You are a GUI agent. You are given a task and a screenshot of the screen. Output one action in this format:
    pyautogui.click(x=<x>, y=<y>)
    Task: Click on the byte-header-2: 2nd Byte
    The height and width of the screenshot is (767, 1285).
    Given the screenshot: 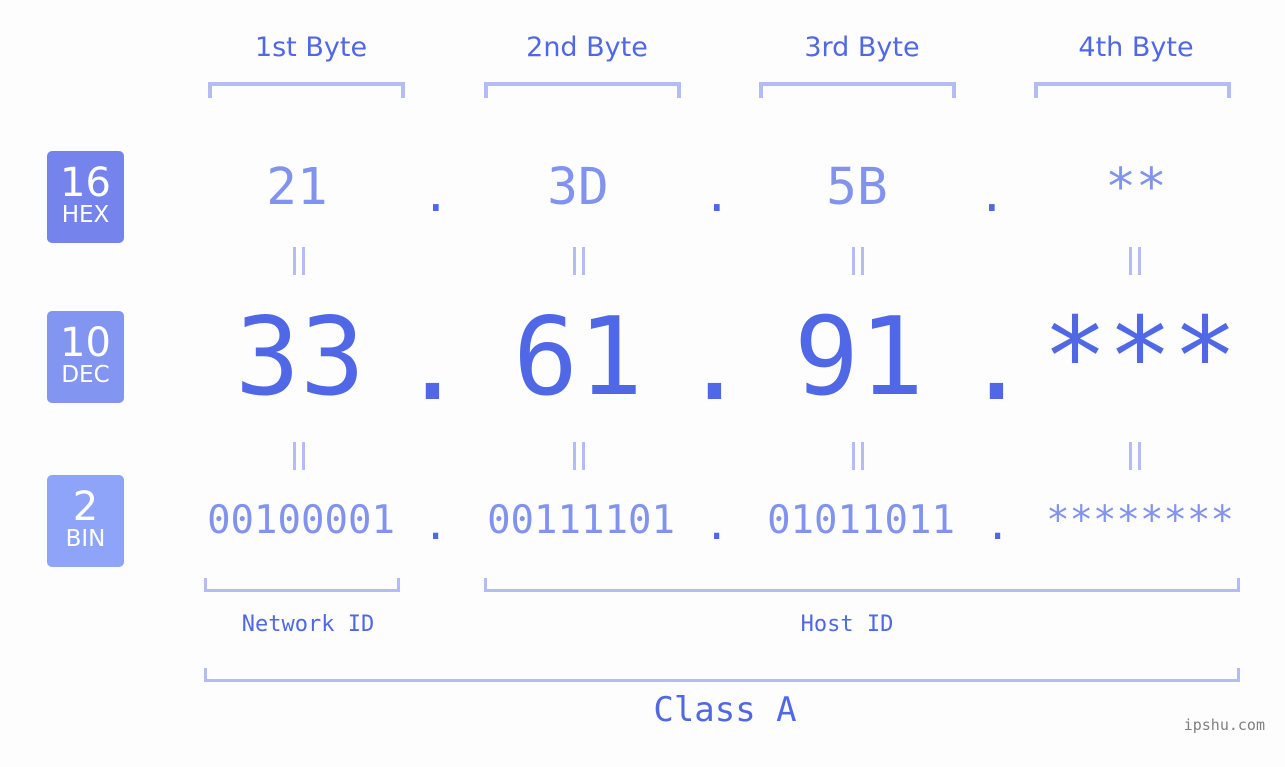 What is the action you would take?
    pyautogui.click(x=587, y=47)
    